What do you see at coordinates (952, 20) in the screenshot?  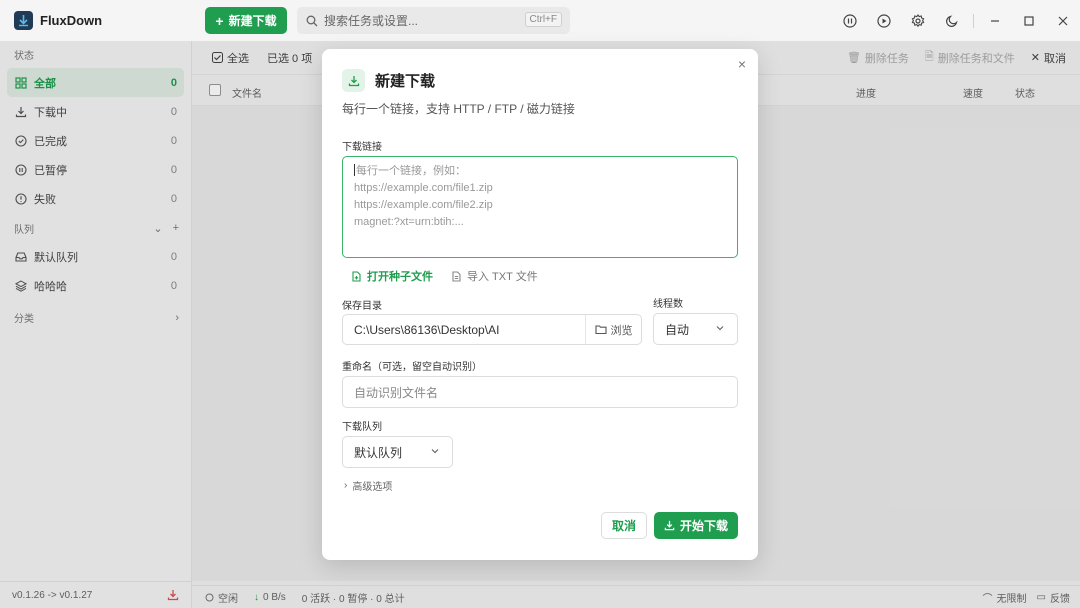 I see `theme-moon-icon` at bounding box center [952, 20].